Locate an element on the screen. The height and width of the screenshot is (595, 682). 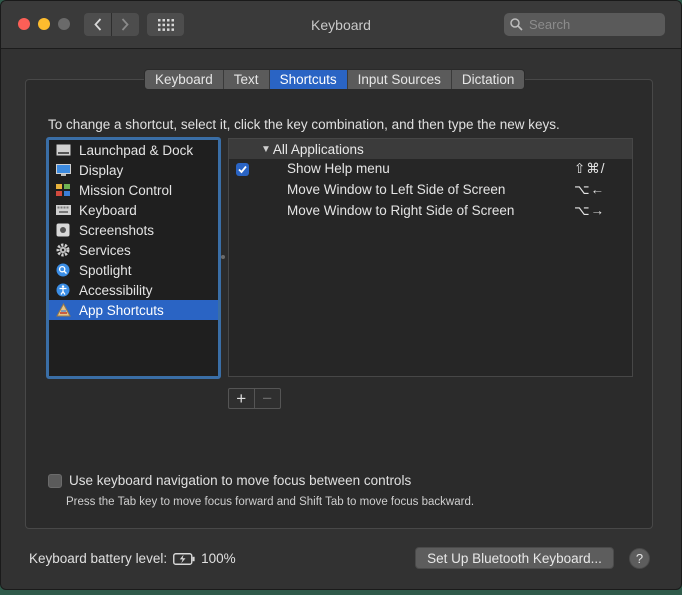
mission-control-icon is located at coordinates (63, 190).